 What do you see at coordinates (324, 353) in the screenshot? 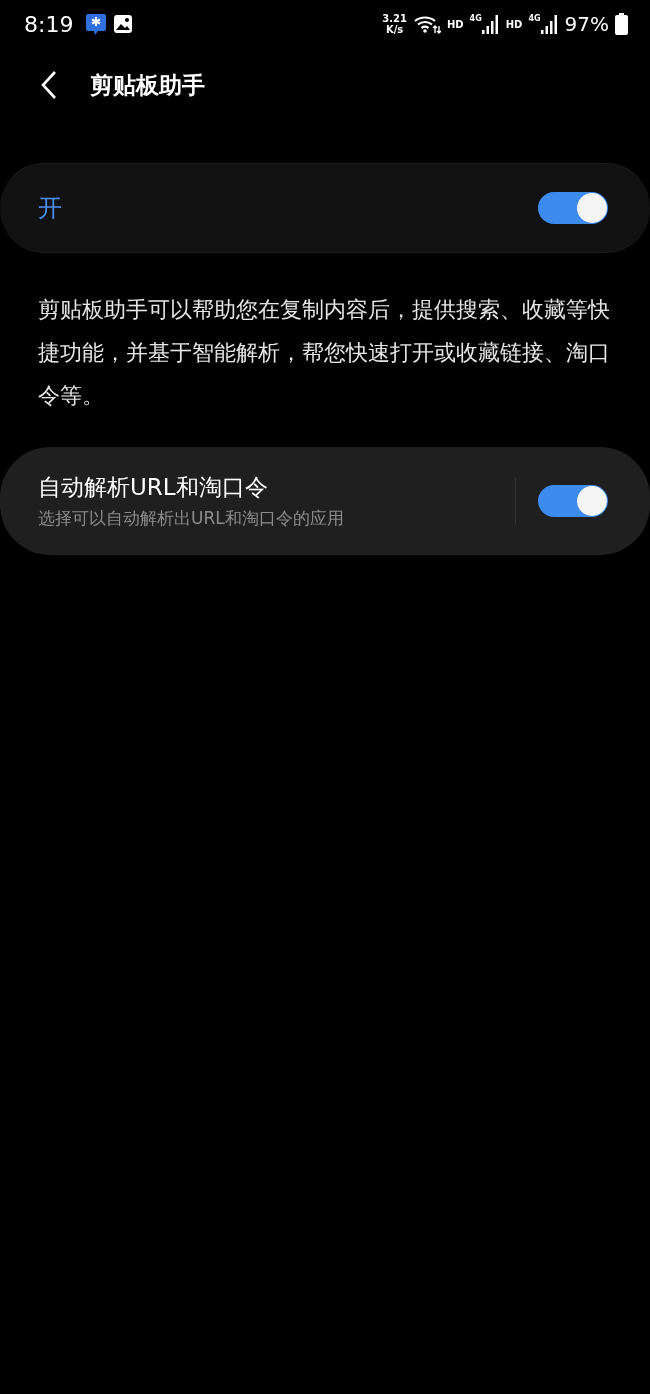
I see `description-text: 剪贴板助手可以帮助您在复制内容后，提供搜索、收藏等快捷功能，并基于智能解析，帮您快速打开或收藏链接、淘口令等。` at bounding box center [324, 353].